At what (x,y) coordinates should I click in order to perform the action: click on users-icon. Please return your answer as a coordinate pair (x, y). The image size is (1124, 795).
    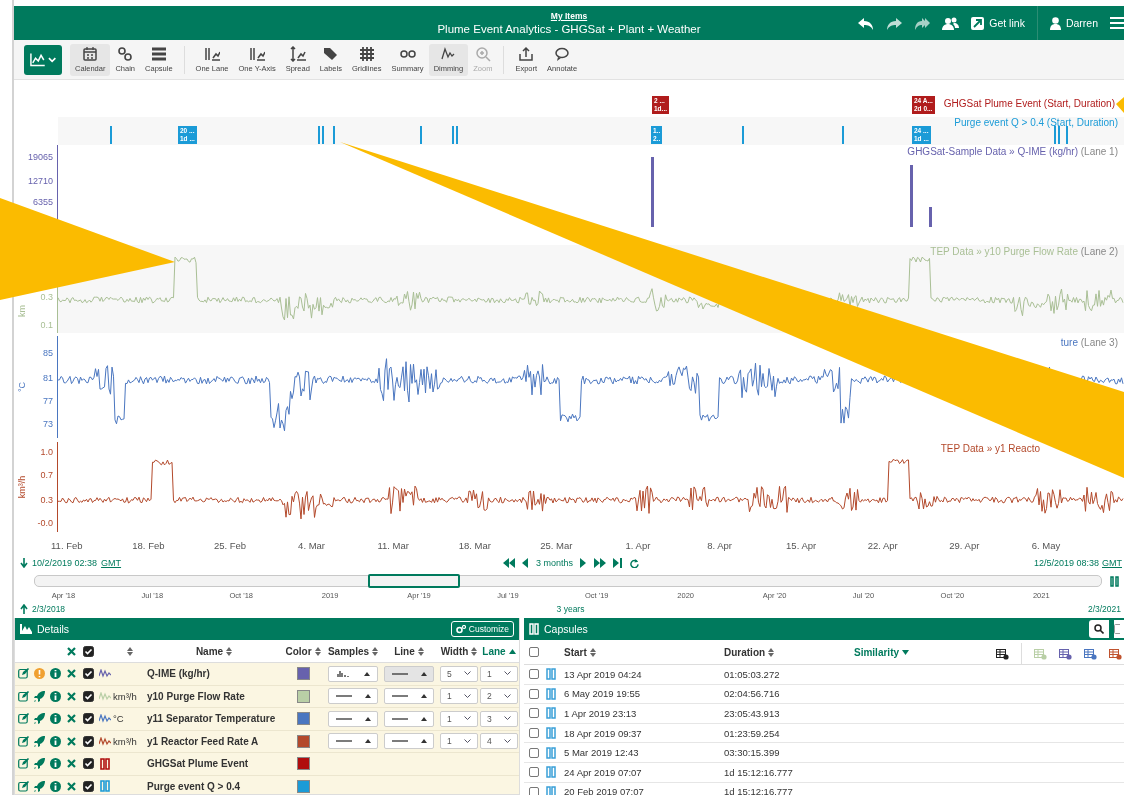
    Looking at the image, I should click on (951, 23).